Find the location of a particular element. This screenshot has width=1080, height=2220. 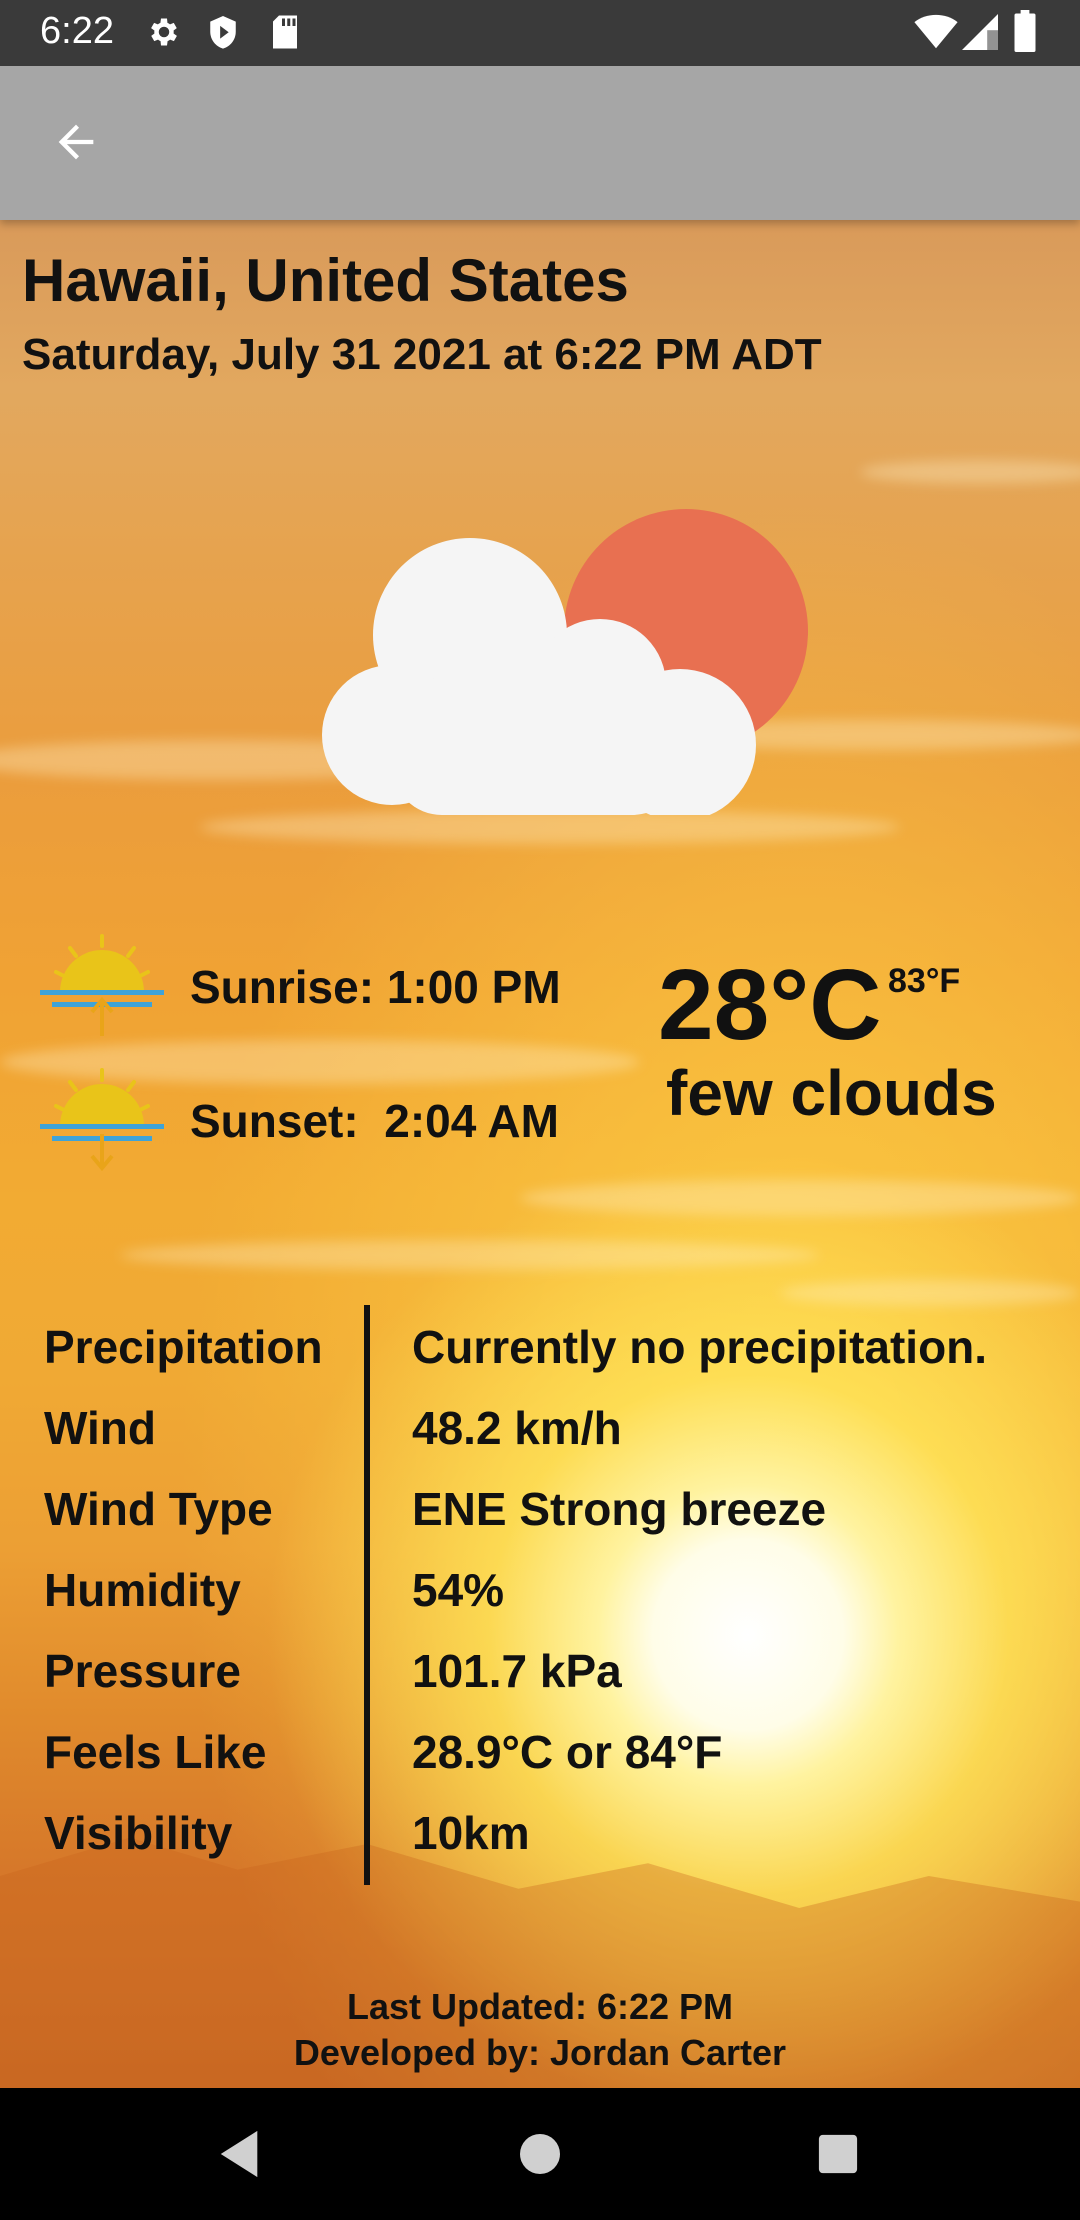

detail-label: Visibility is located at coordinates (138, 1833).